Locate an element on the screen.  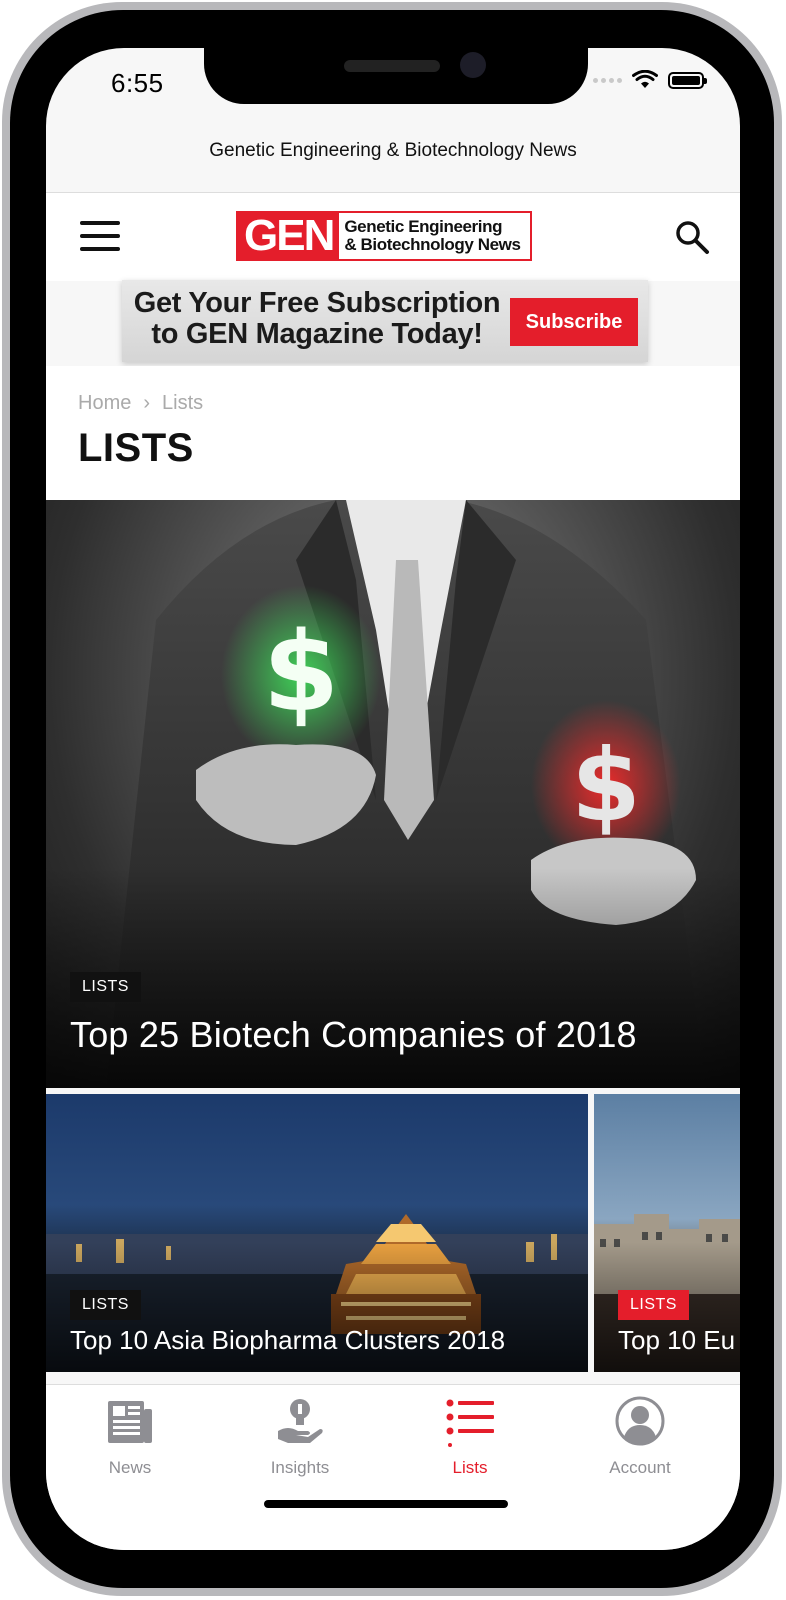
newspaper-icon is located at coordinates (130, 1422).